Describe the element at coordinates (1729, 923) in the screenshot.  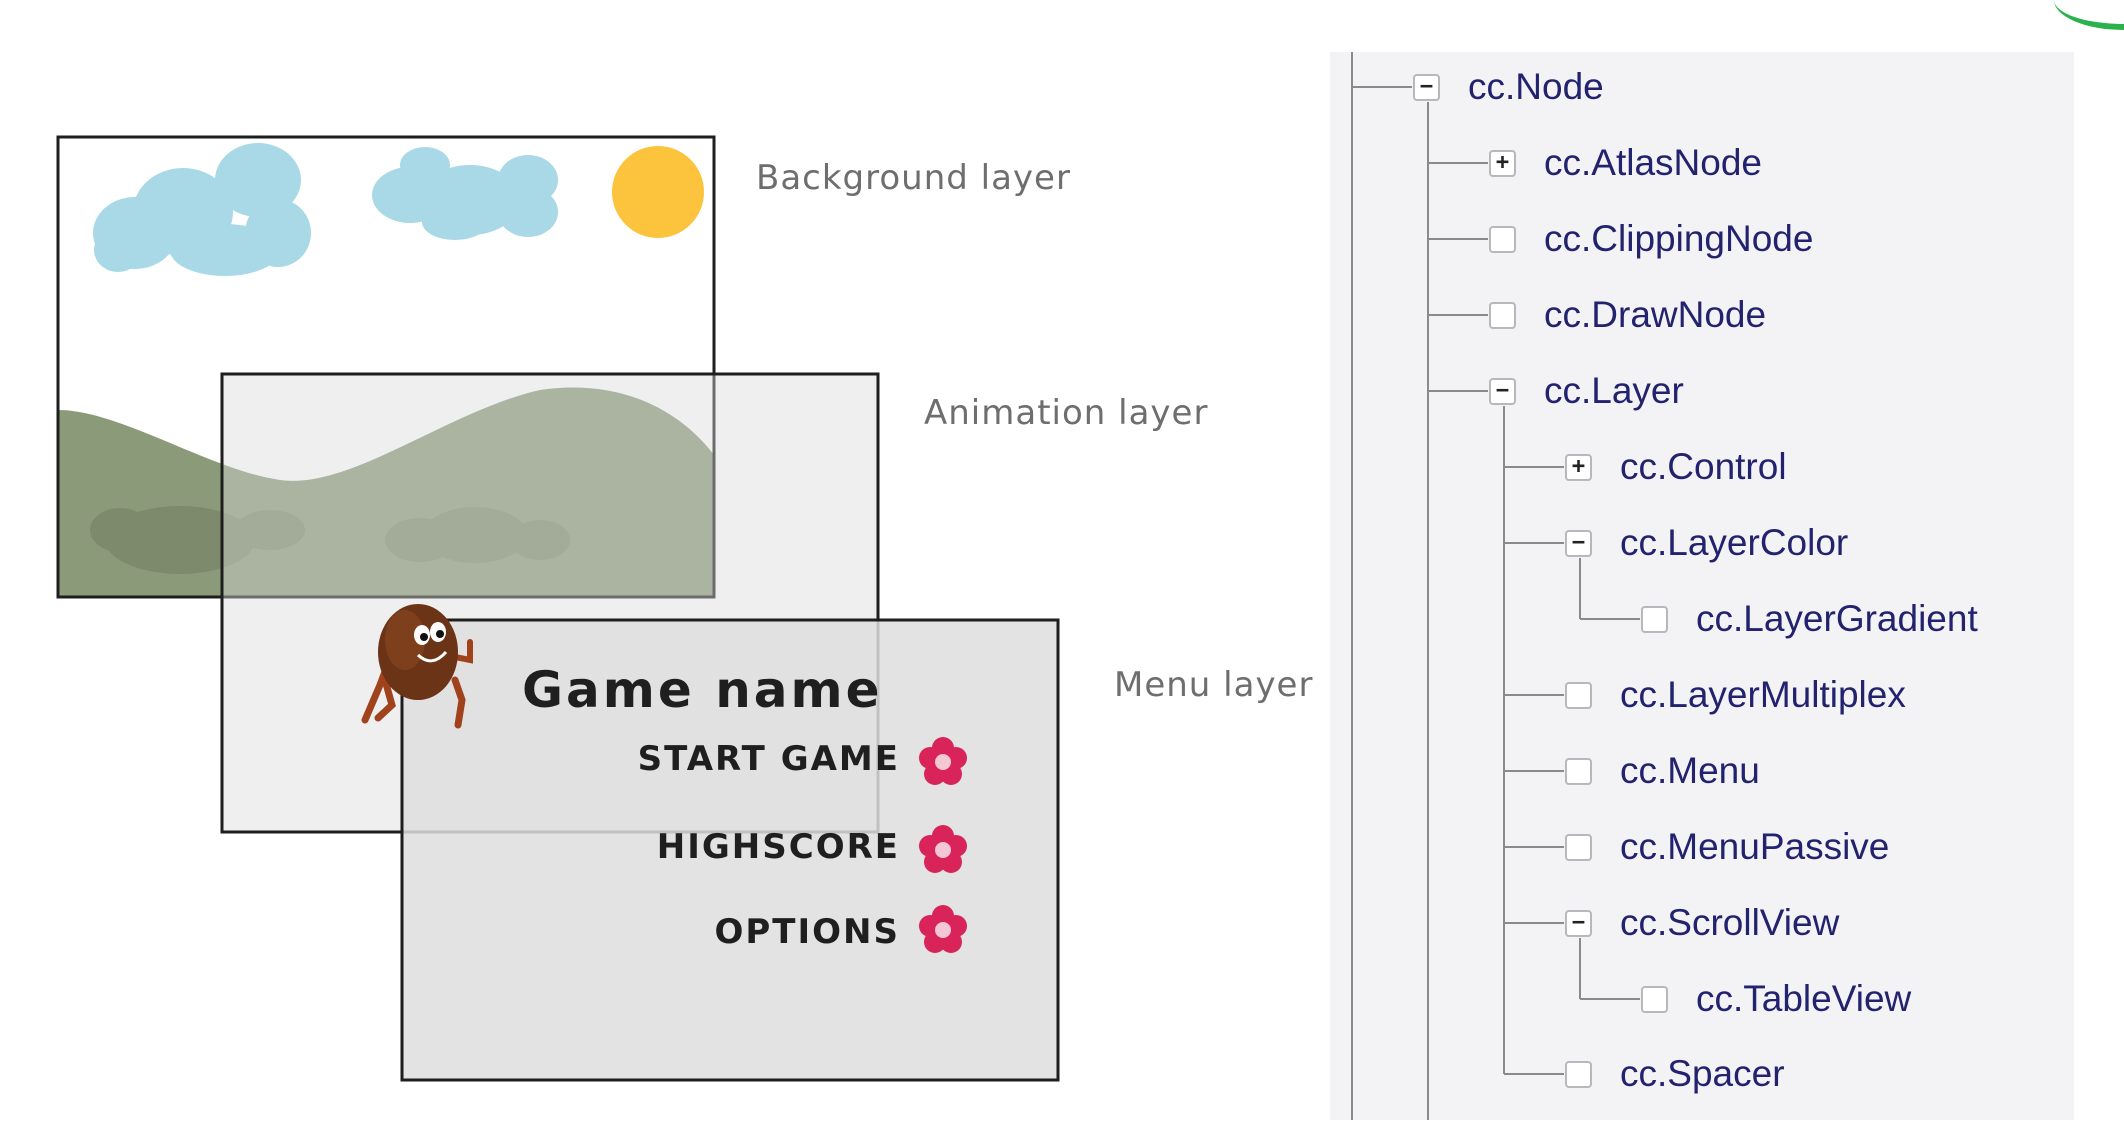
I see `tree-node-label: cc.ScrollView` at that location.